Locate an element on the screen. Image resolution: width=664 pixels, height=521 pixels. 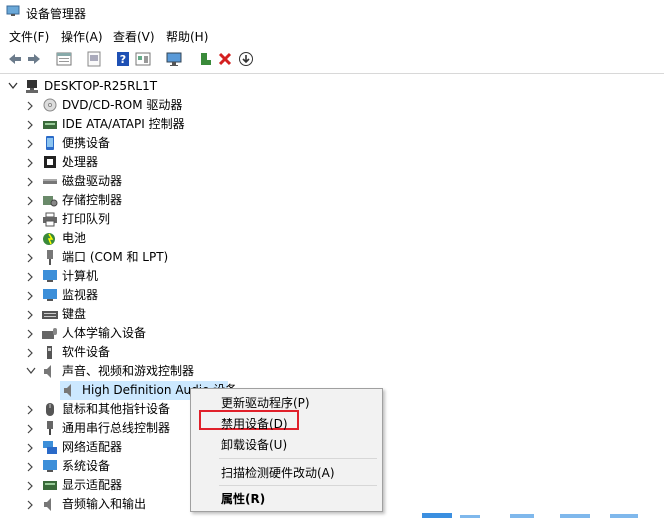
menu-item-update-driver: 更新驱动程序(P) is located at coordinates (265, 402).